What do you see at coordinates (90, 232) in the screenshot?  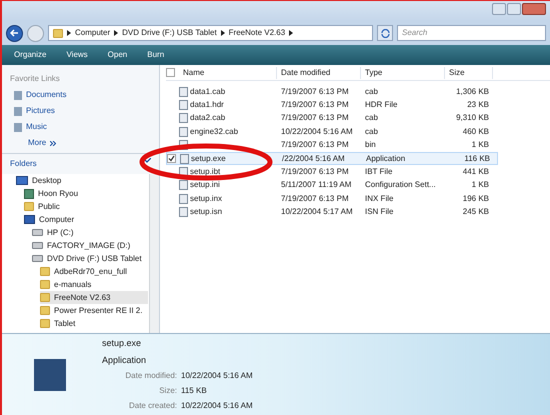 I see `folder-tree-item: HP (C:)` at bounding box center [90, 232].